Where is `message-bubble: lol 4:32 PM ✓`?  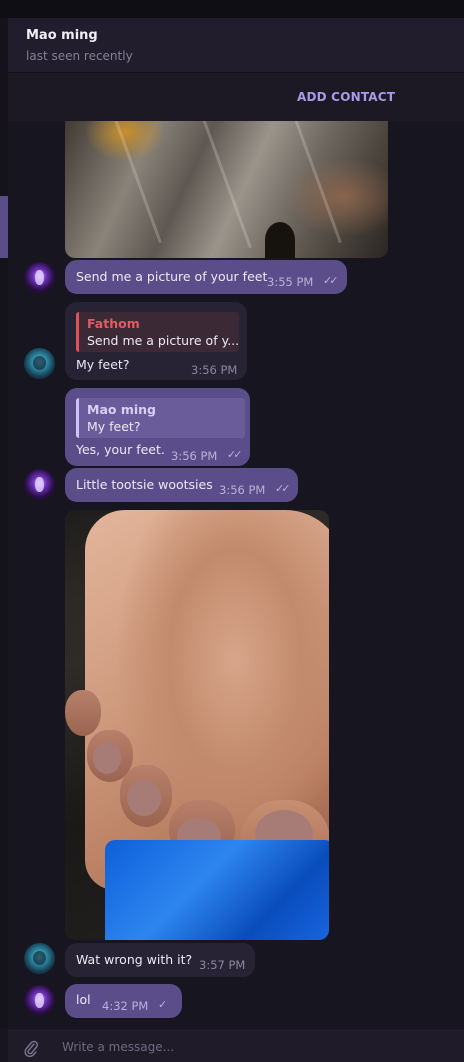
message-bubble: lol 4:32 PM ✓ is located at coordinates (123, 1001).